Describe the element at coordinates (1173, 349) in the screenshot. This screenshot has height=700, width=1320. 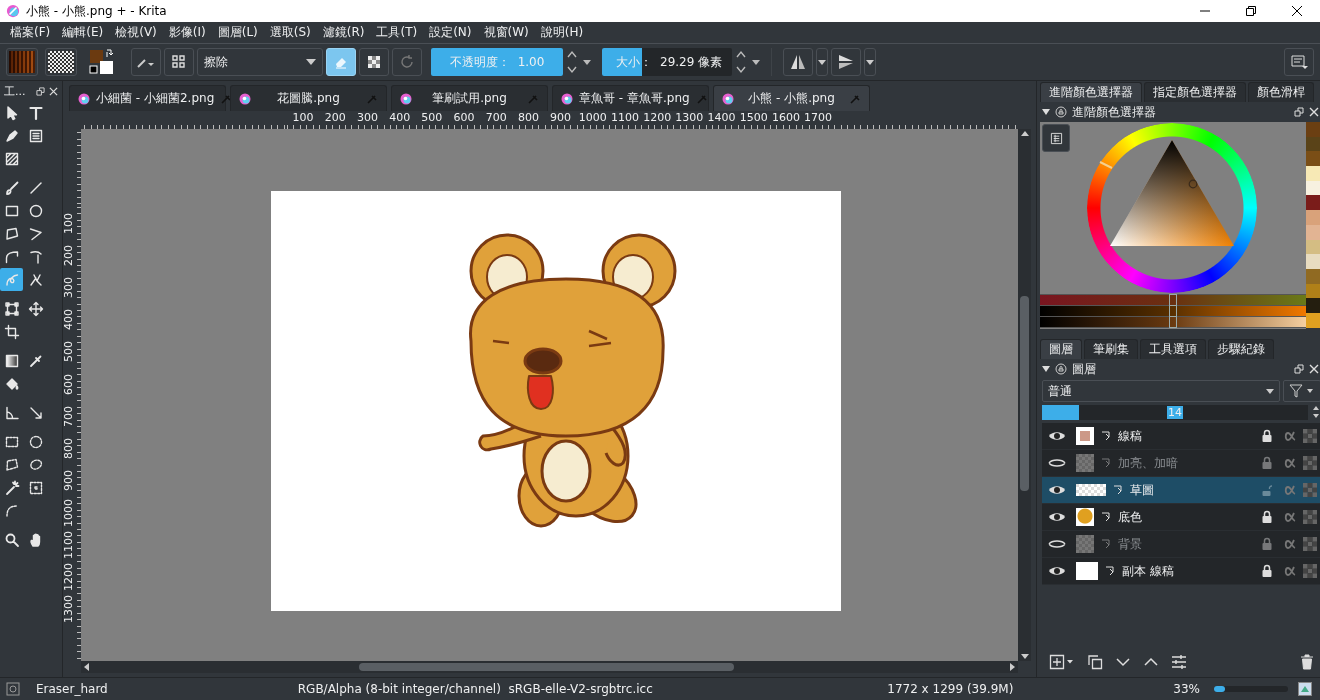
I see `docker-tab: 工具選項` at that location.